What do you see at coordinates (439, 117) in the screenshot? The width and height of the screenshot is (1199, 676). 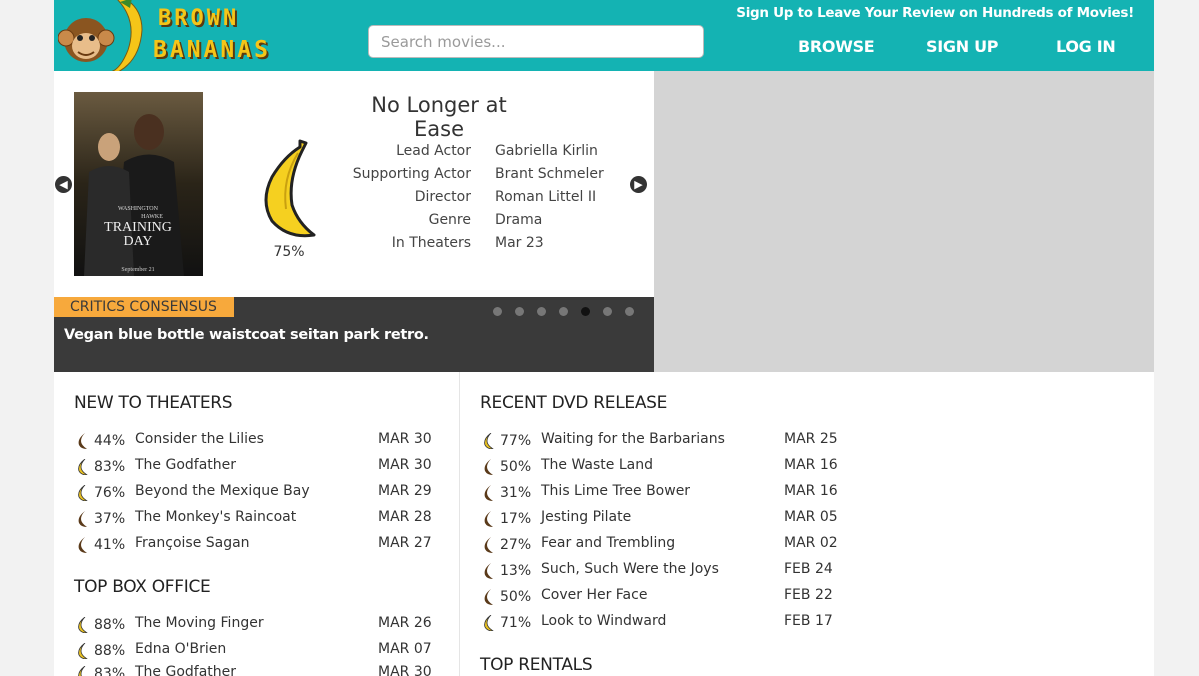 I see `movie-title: No Longer at Ease` at bounding box center [439, 117].